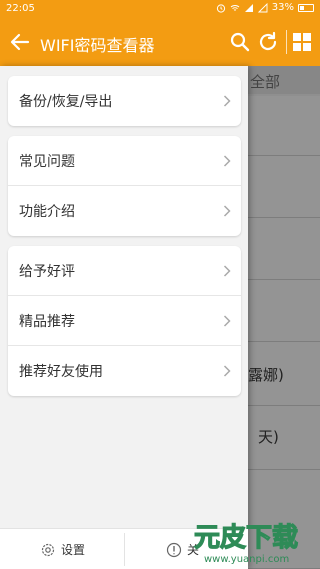 This screenshot has height=569, width=320. What do you see at coordinates (284, 438) in the screenshot?
I see `list-item: 天)` at bounding box center [284, 438].